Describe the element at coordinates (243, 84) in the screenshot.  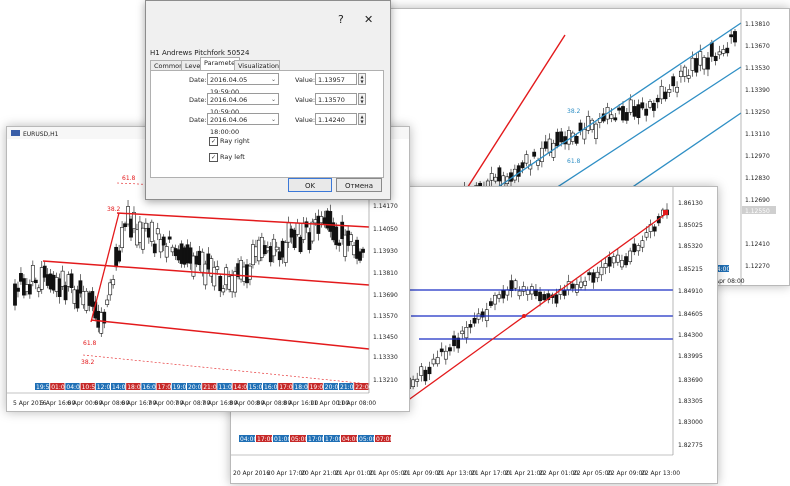
I see `date-field-1: 2016.04.05 19:59:00 ⌄` at that location.